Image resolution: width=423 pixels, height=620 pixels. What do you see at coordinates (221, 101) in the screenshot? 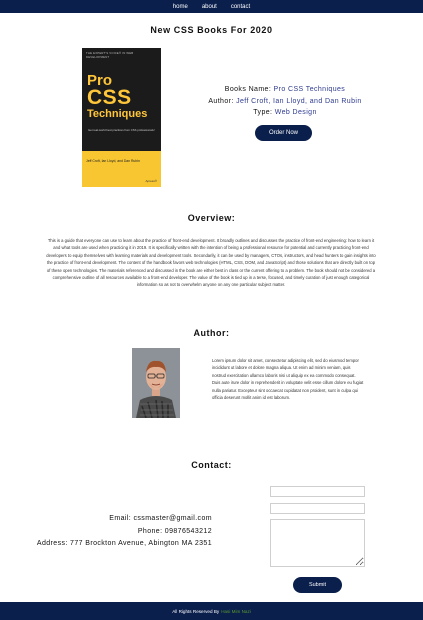
I see `book-author-label: Author:` at bounding box center [221, 101].